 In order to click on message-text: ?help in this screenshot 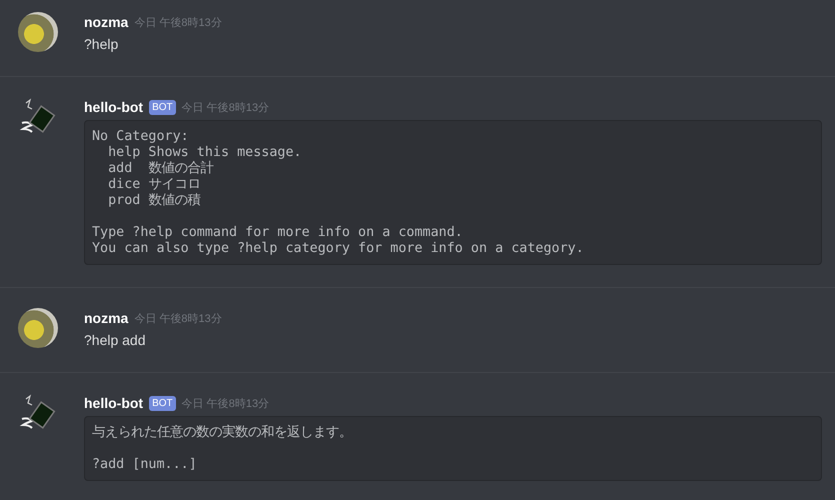, I will do `click(102, 44)`.